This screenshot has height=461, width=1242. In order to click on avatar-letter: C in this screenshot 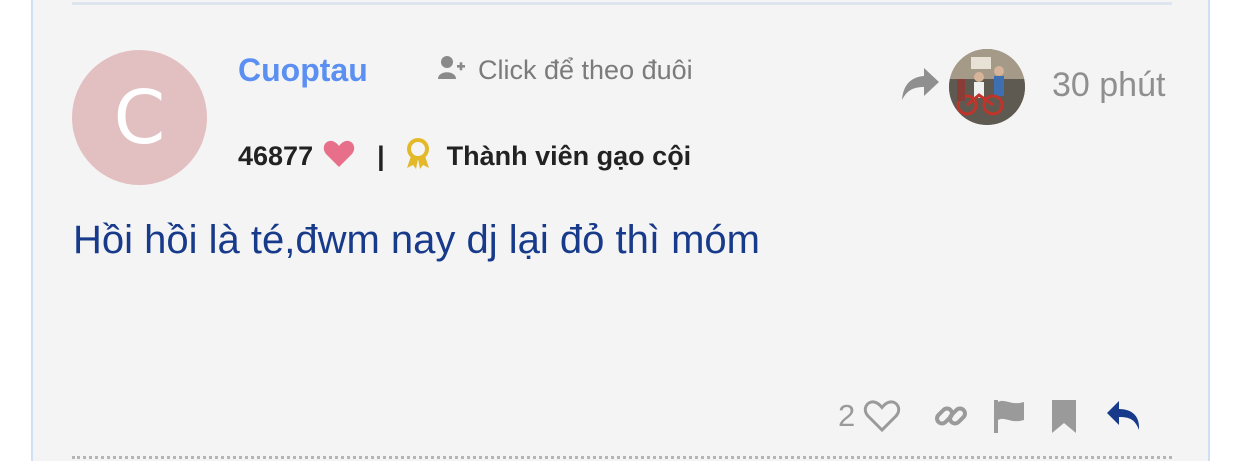, I will do `click(139, 117)`.